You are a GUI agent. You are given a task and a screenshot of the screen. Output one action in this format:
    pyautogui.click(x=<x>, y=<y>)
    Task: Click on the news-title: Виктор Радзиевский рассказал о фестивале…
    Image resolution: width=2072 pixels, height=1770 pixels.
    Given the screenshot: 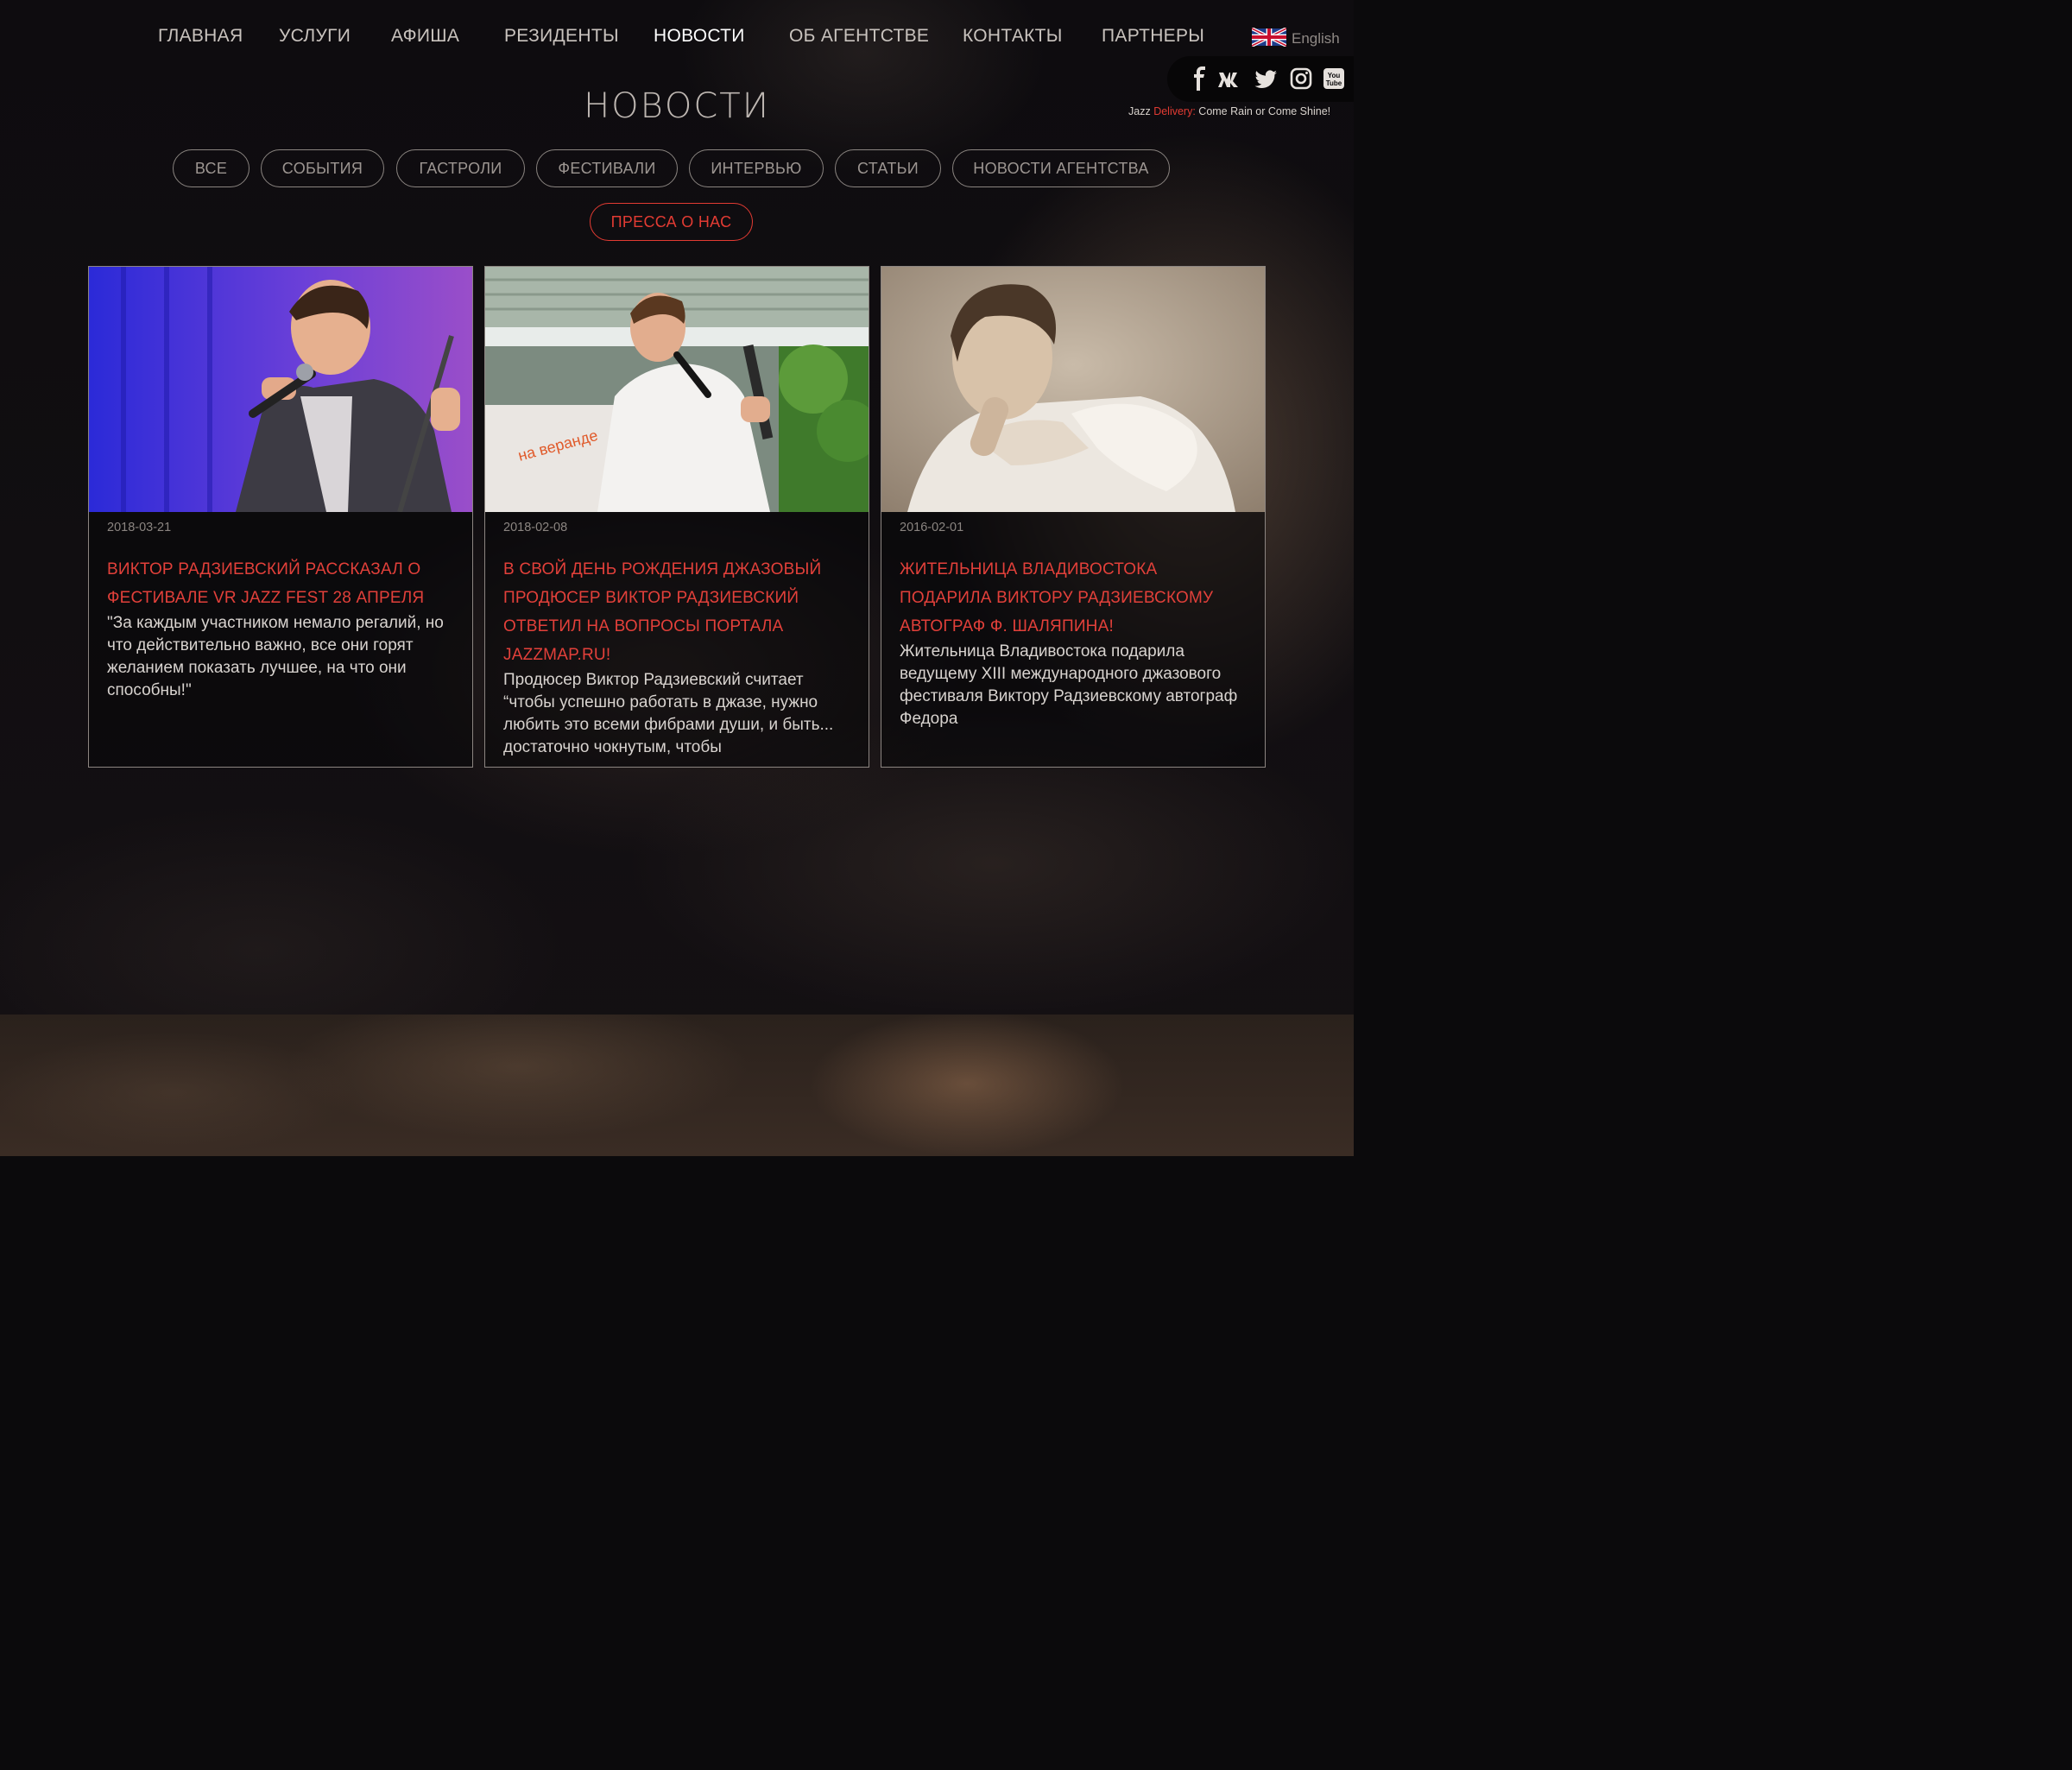 What is the action you would take?
    pyautogui.click(x=282, y=583)
    